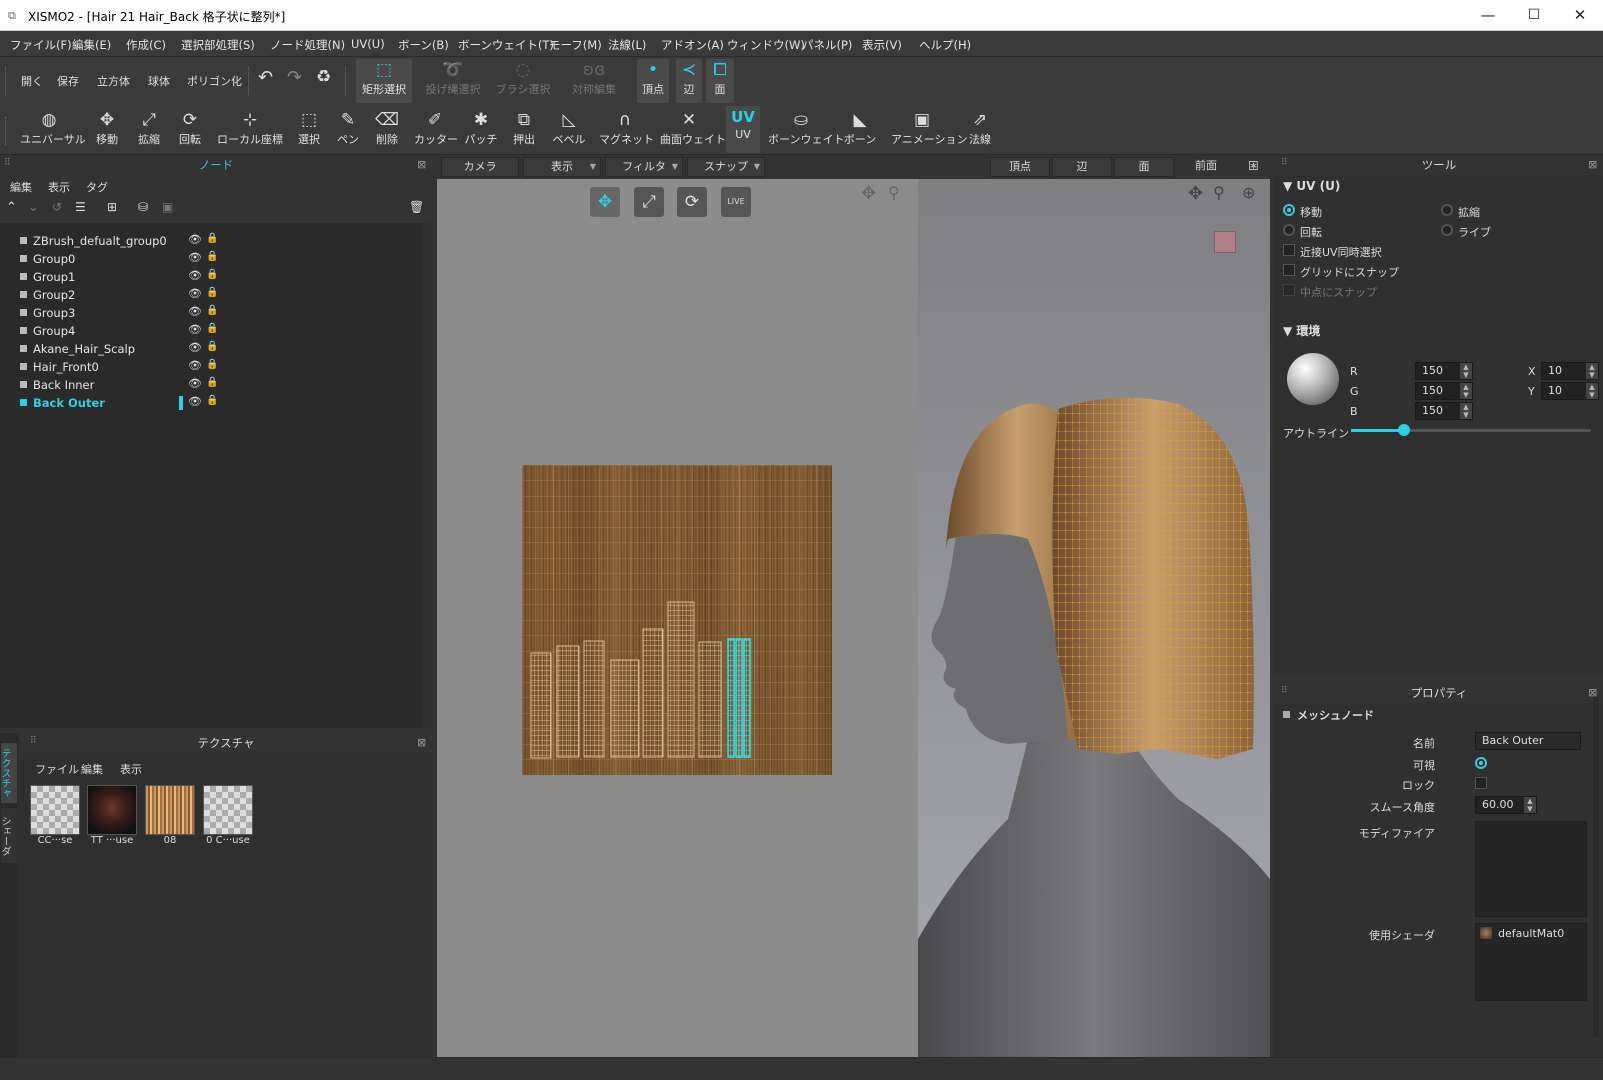  I want to click on tab-texture: テクスチャ, so click(8, 773).